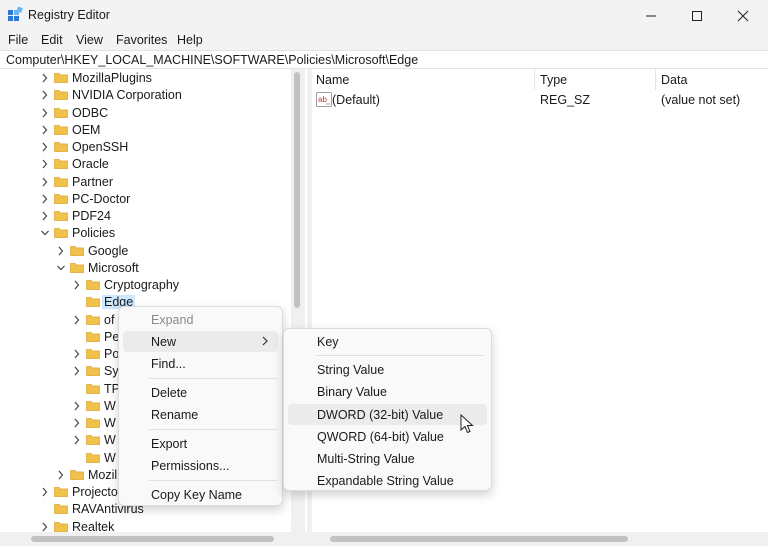 The height and width of the screenshot is (546, 768). I want to click on column-header-data: Data, so click(674, 80).